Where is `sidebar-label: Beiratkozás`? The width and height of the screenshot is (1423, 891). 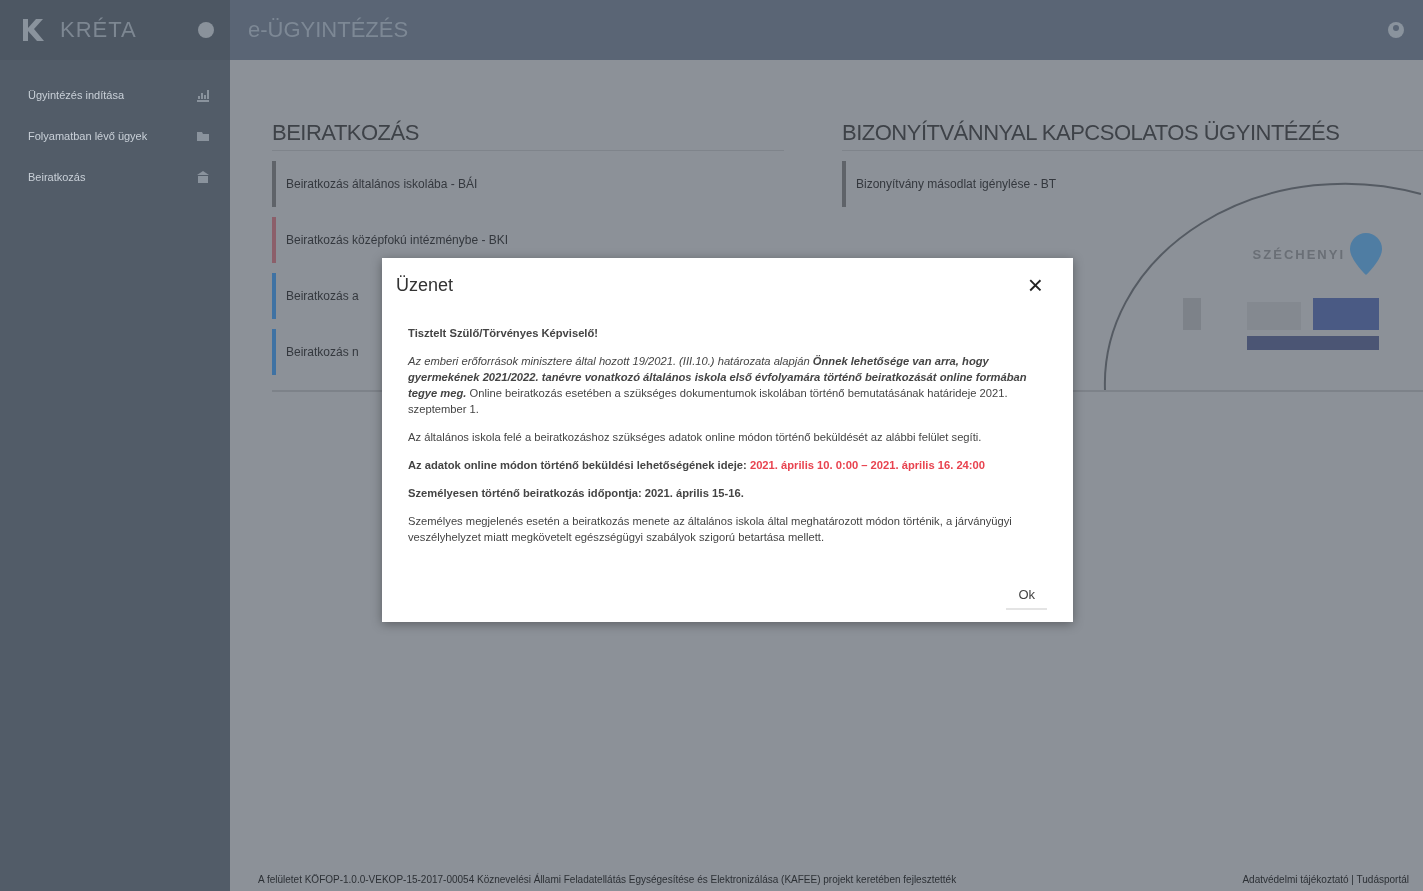
sidebar-label: Beiratkozás is located at coordinates (57, 176).